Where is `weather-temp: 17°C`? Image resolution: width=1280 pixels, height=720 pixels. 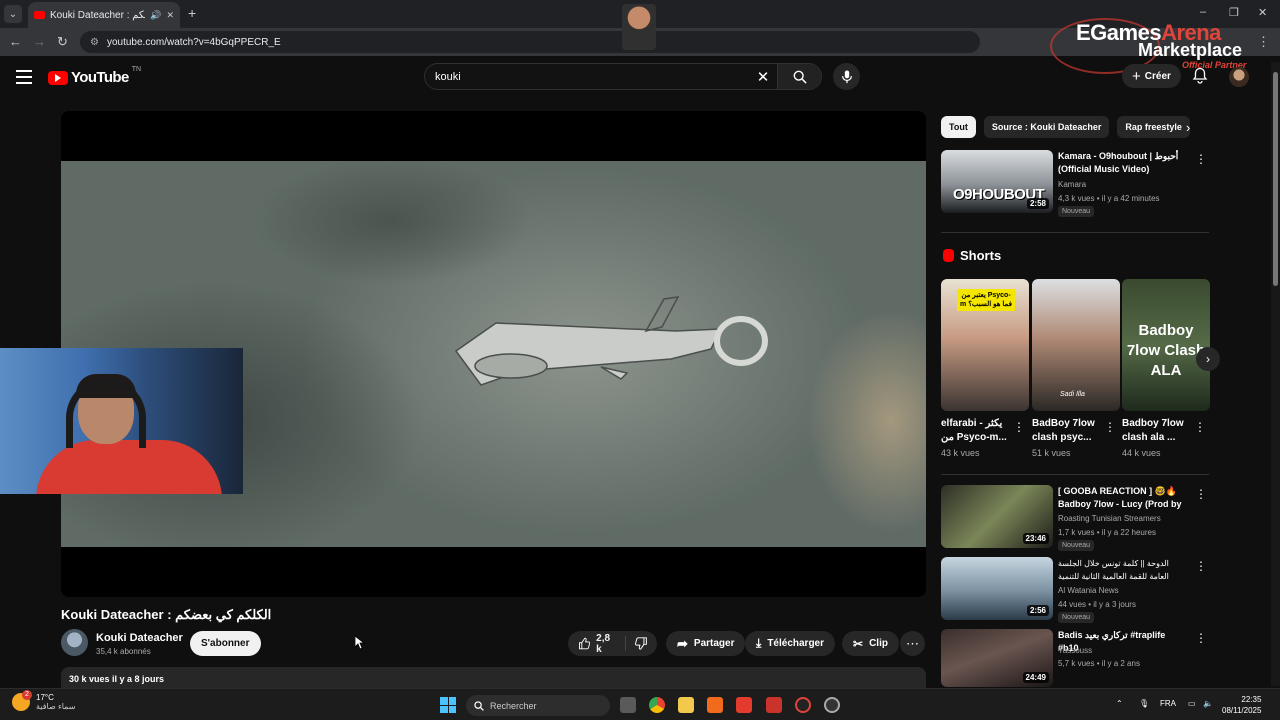
weather-temp: 17°C is located at coordinates (45, 697).